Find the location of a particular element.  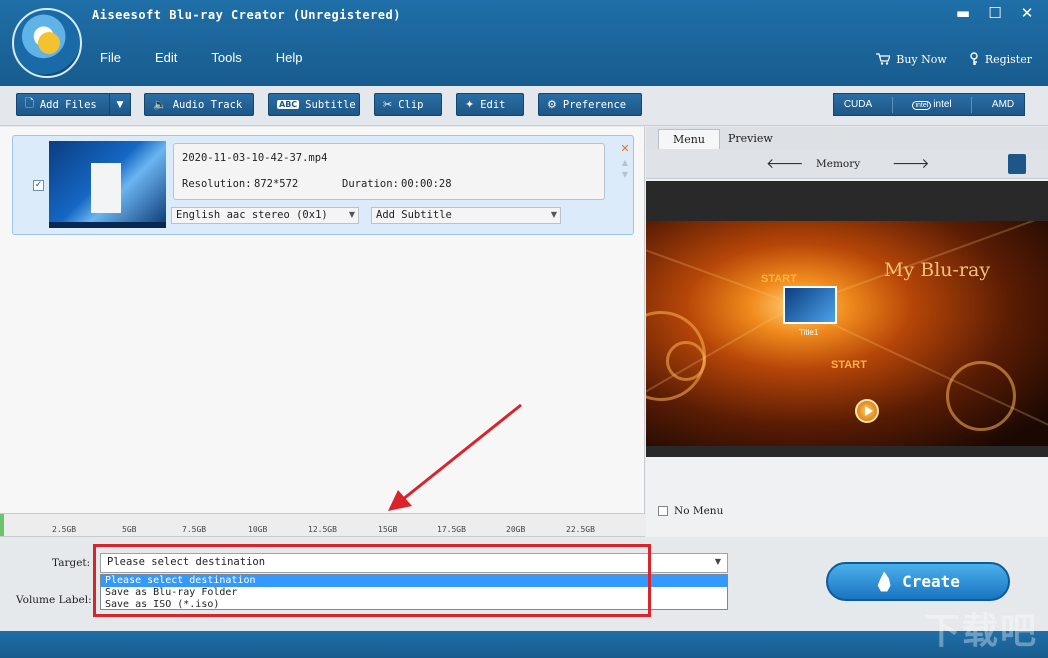

title-thumbnail is located at coordinates (810, 305).